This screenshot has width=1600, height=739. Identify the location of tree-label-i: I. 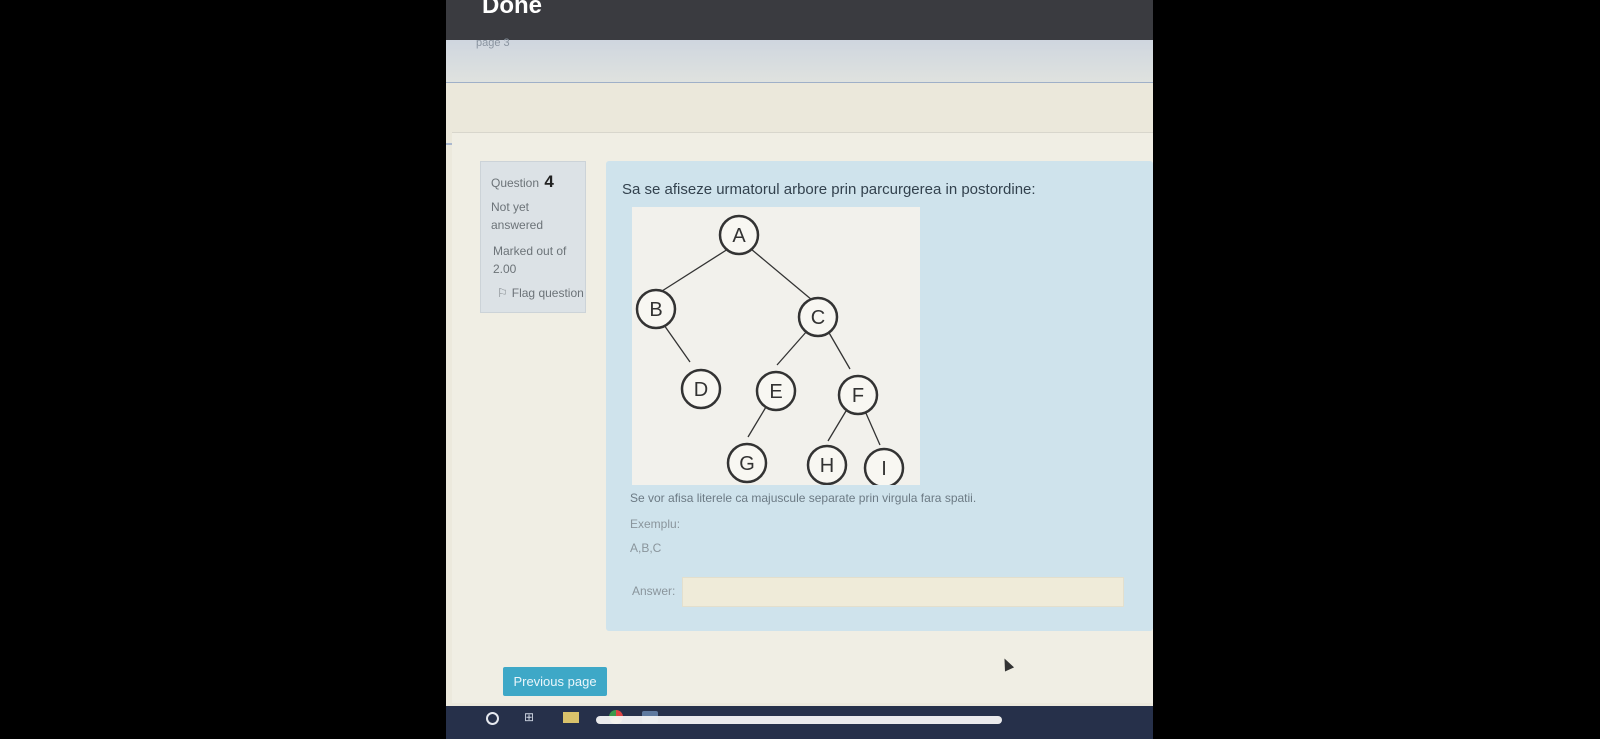
(884, 469).